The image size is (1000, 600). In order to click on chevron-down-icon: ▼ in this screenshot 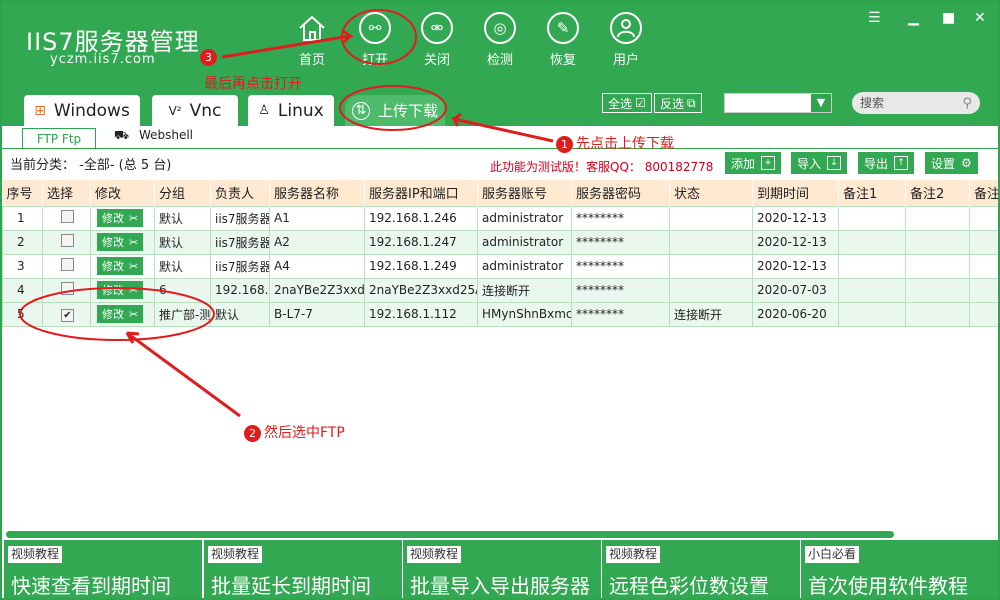, I will do `click(821, 103)`.